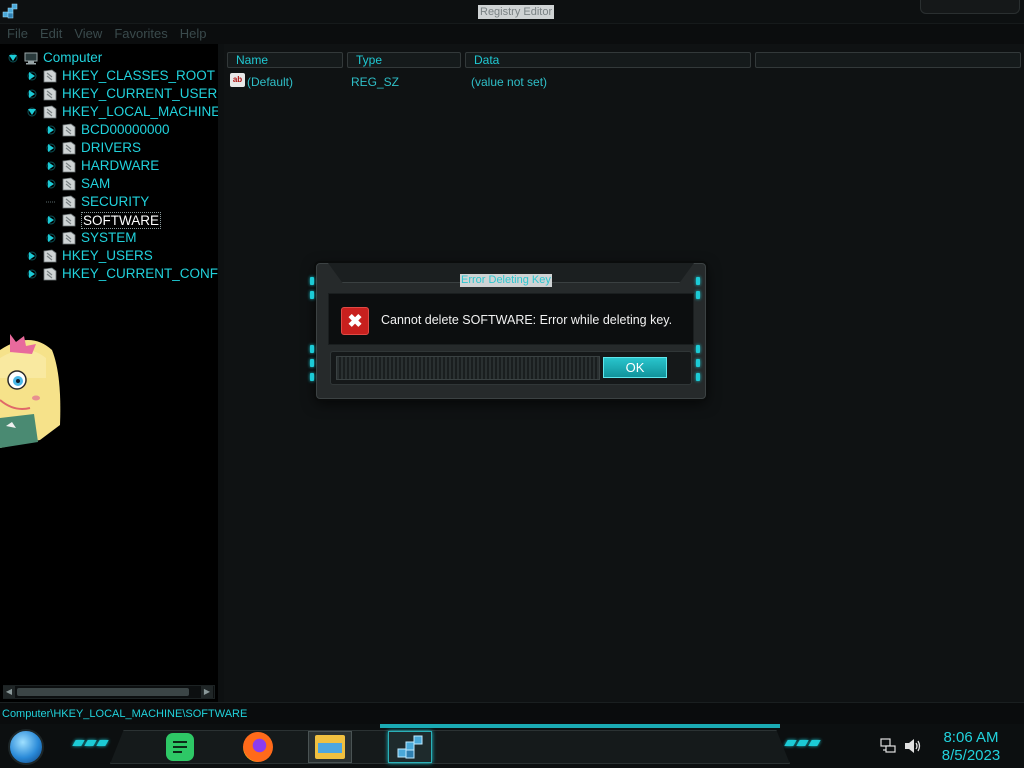 Image resolution: width=1024 pixels, height=768 pixels. What do you see at coordinates (608, 60) in the screenshot?
I see `column-header-data: Data` at bounding box center [608, 60].